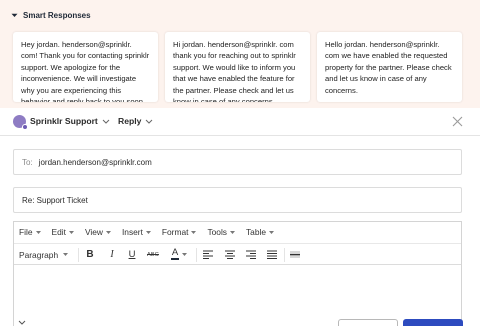 This screenshot has width=480, height=326. I want to click on account-name: Sprinklr Support, so click(64, 121).